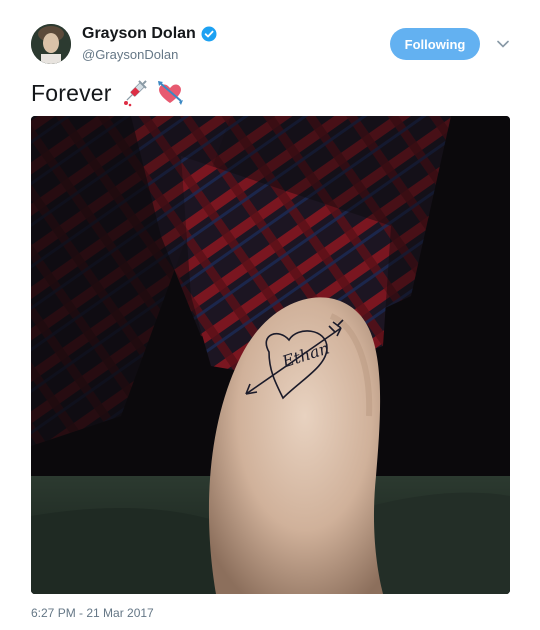 The image size is (540, 630). I want to click on following-button: Following, so click(435, 44).